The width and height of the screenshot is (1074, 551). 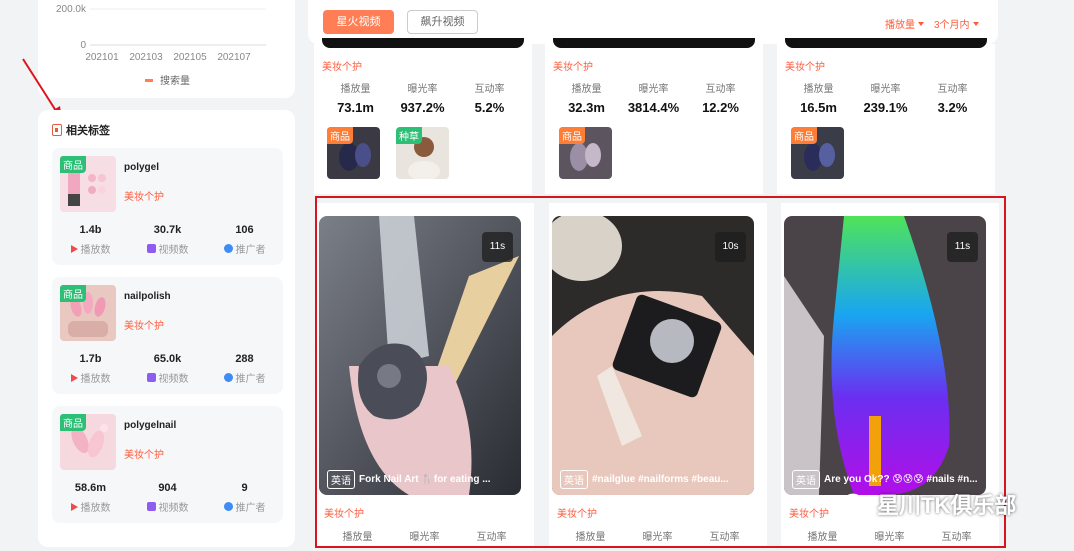 I want to click on stat-exposure: 曝光率 239.1%, so click(x=885, y=97).